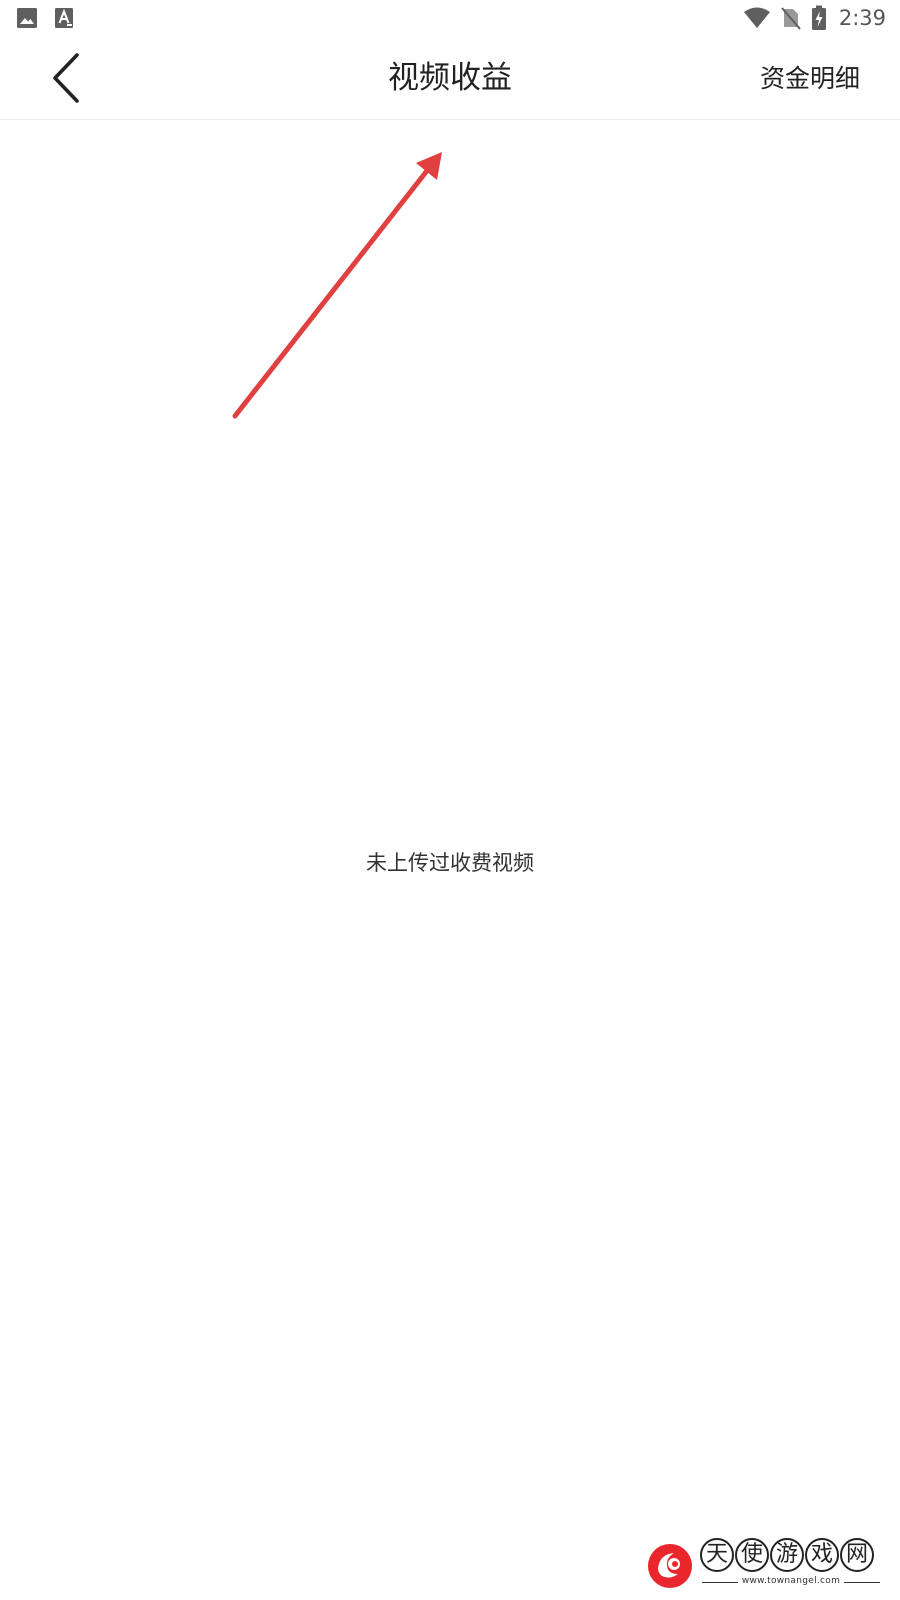 The height and width of the screenshot is (1600, 900). What do you see at coordinates (450, 863) in the screenshot?
I see `empty-state-message: 未上传过收费视频` at bounding box center [450, 863].